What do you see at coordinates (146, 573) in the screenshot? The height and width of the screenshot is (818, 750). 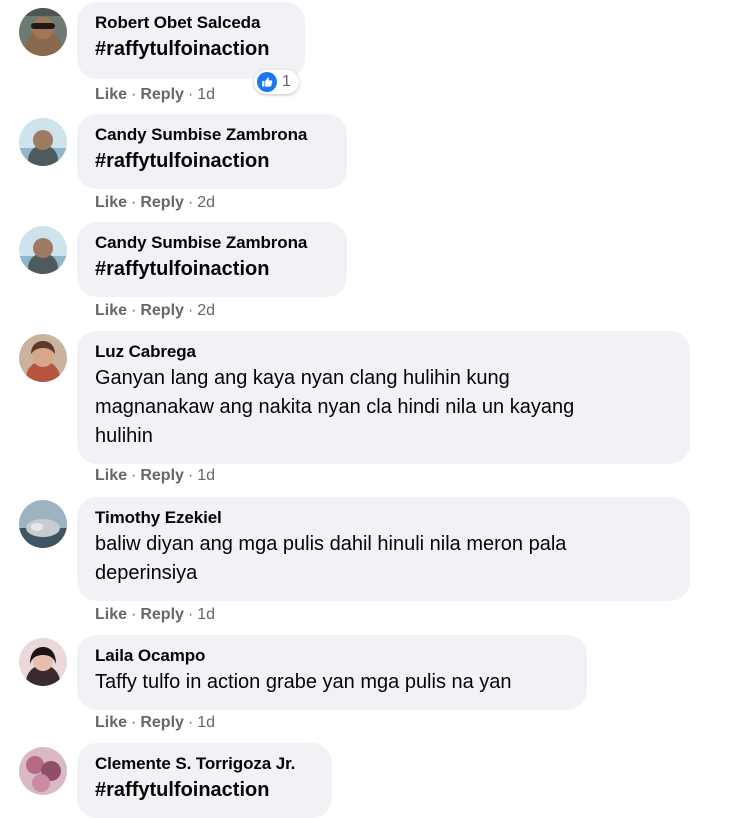 I see `comment-text-line: deperinsiya` at bounding box center [146, 573].